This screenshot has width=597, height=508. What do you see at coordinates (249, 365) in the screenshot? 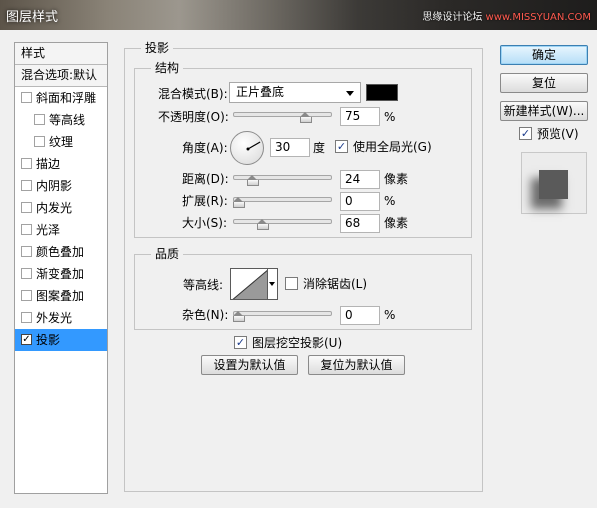
I see `make-default-button: 设置为默认值` at bounding box center [249, 365].